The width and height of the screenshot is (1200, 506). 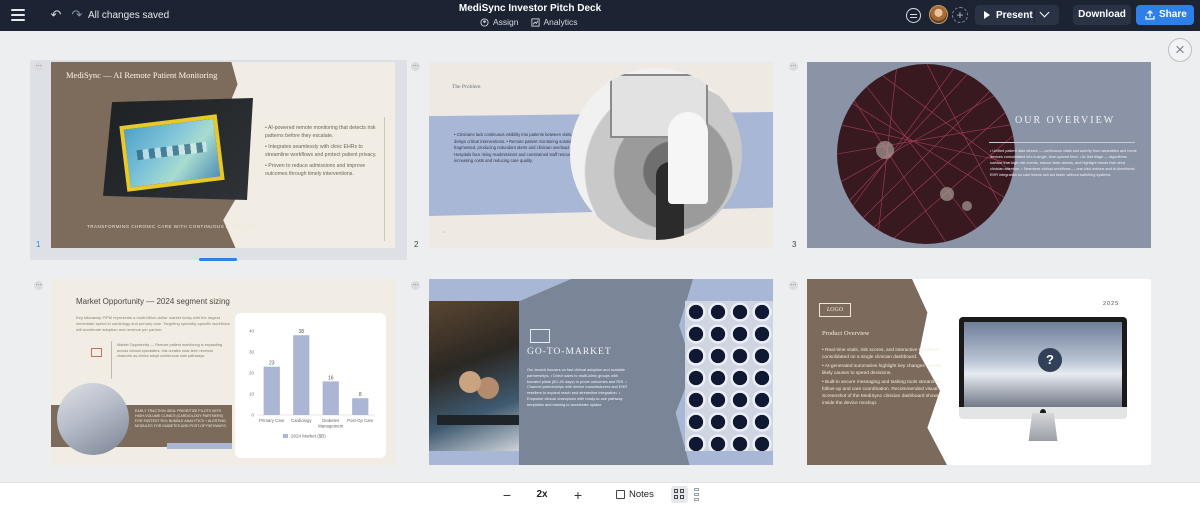 What do you see at coordinates (960, 15) in the screenshot?
I see `add-collaborator-icon: +` at bounding box center [960, 15].